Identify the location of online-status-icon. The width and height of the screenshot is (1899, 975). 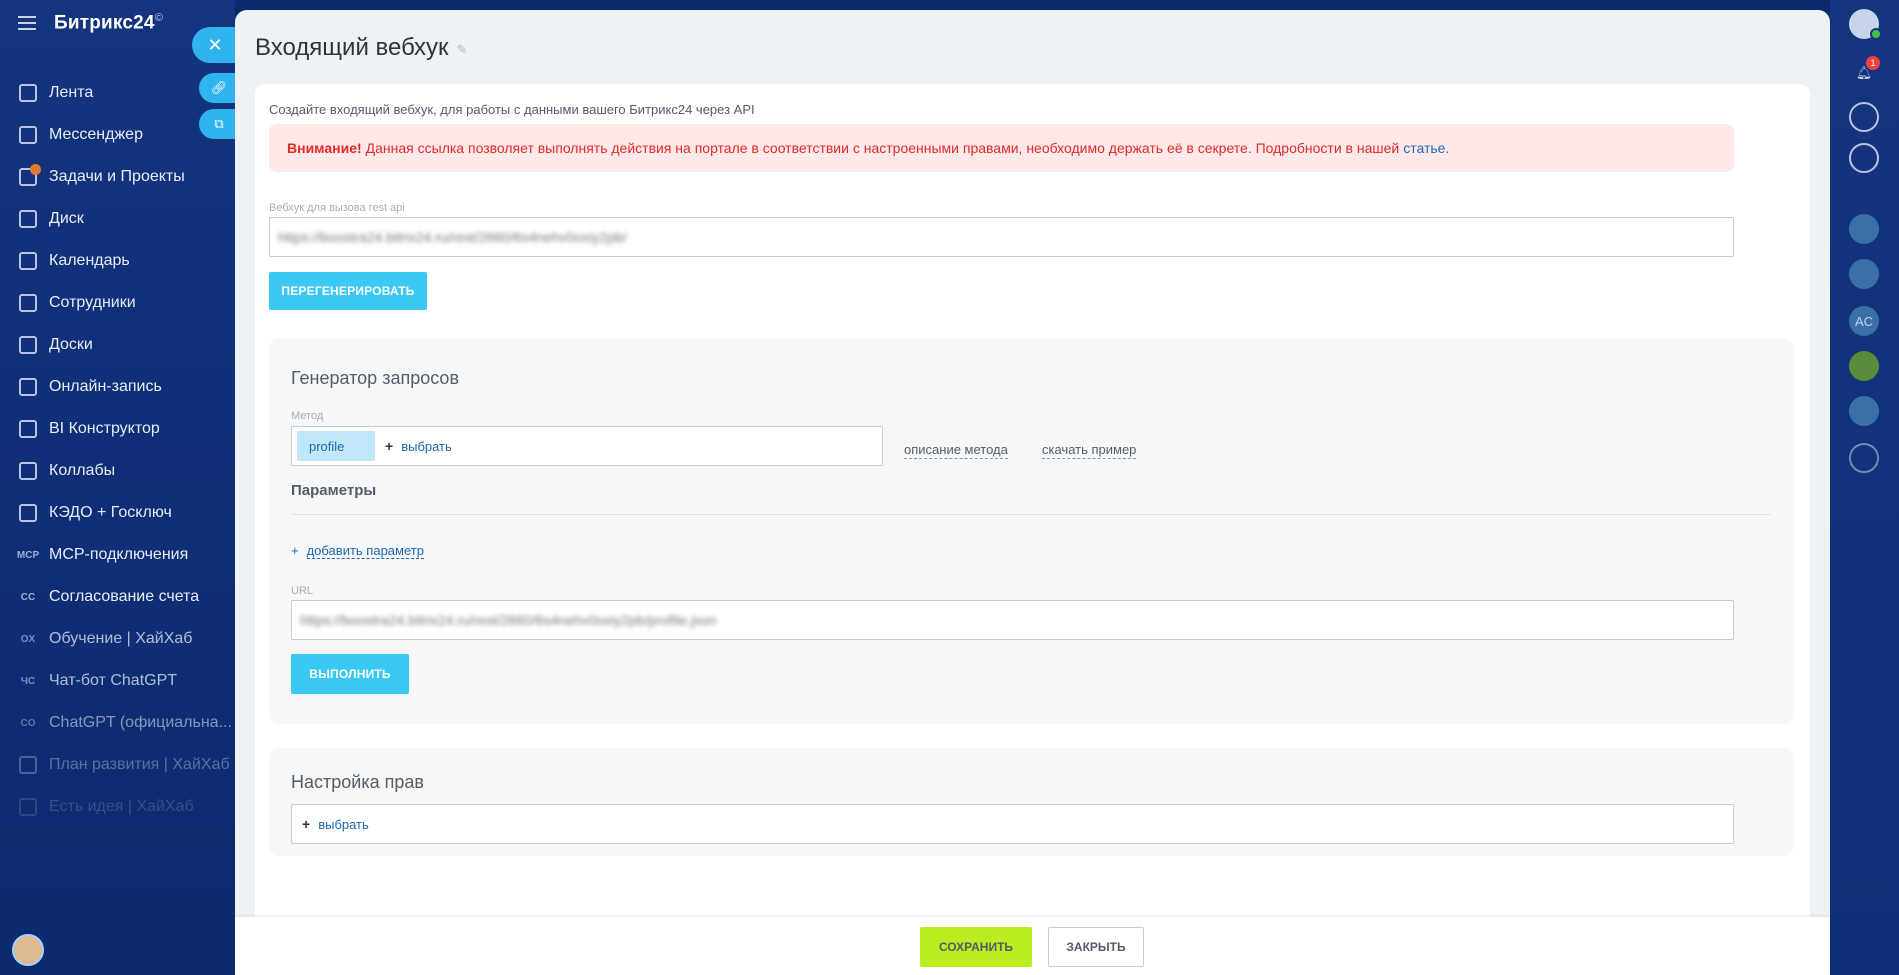
(1876, 34).